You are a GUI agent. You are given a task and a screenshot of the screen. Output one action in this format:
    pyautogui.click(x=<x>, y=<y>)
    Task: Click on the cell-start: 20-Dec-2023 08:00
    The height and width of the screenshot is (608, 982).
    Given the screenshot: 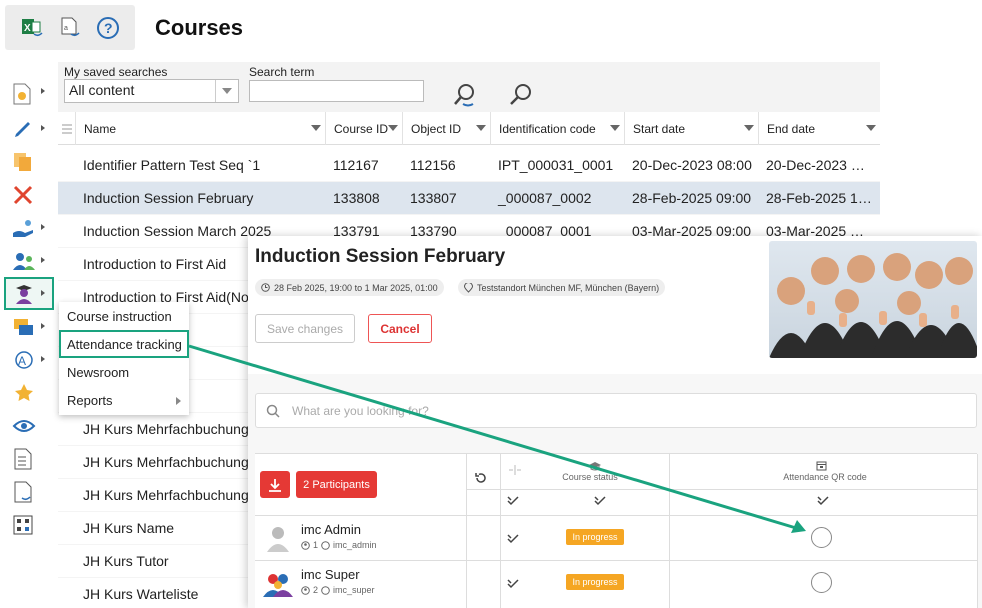 What is the action you would take?
    pyautogui.click(x=692, y=165)
    